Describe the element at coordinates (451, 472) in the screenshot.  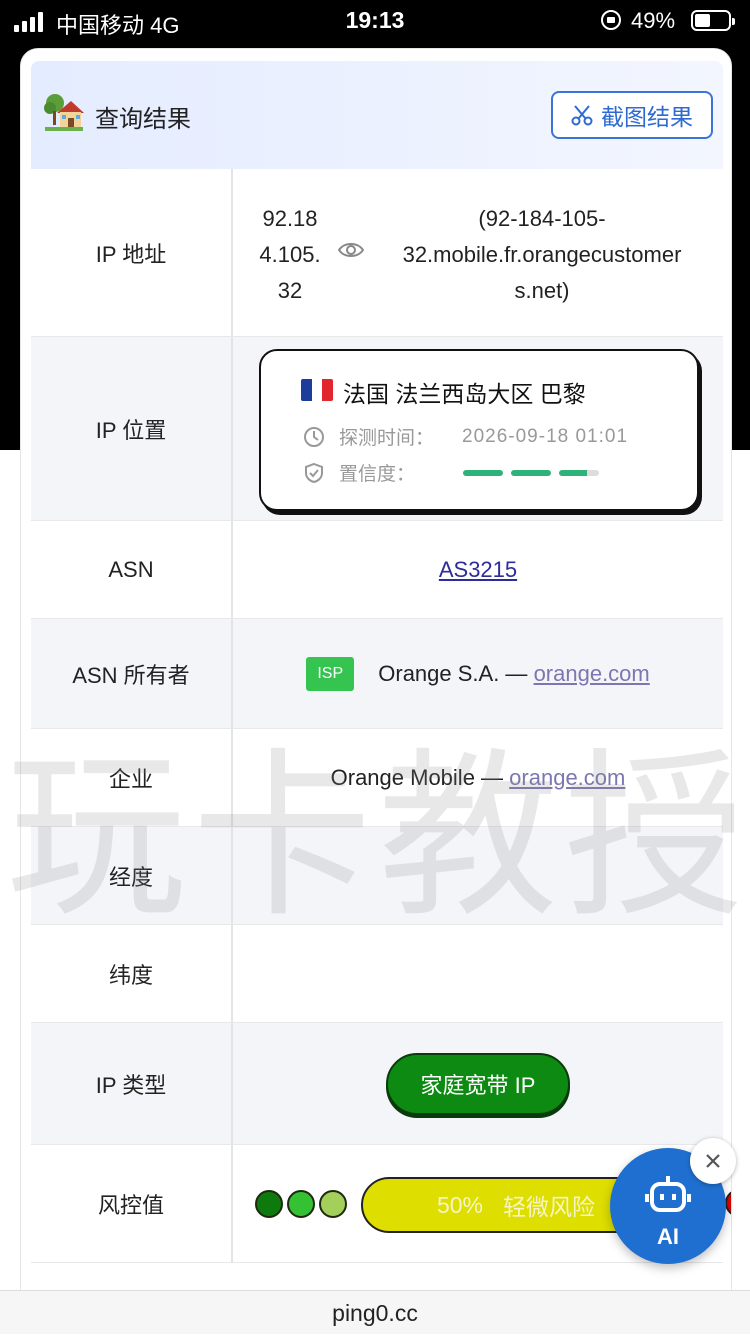
I see `confidence-row: 置信度：` at that location.